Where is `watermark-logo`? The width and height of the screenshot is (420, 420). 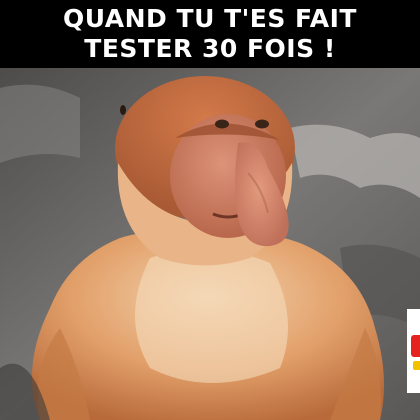
watermark-logo is located at coordinates (413, 351).